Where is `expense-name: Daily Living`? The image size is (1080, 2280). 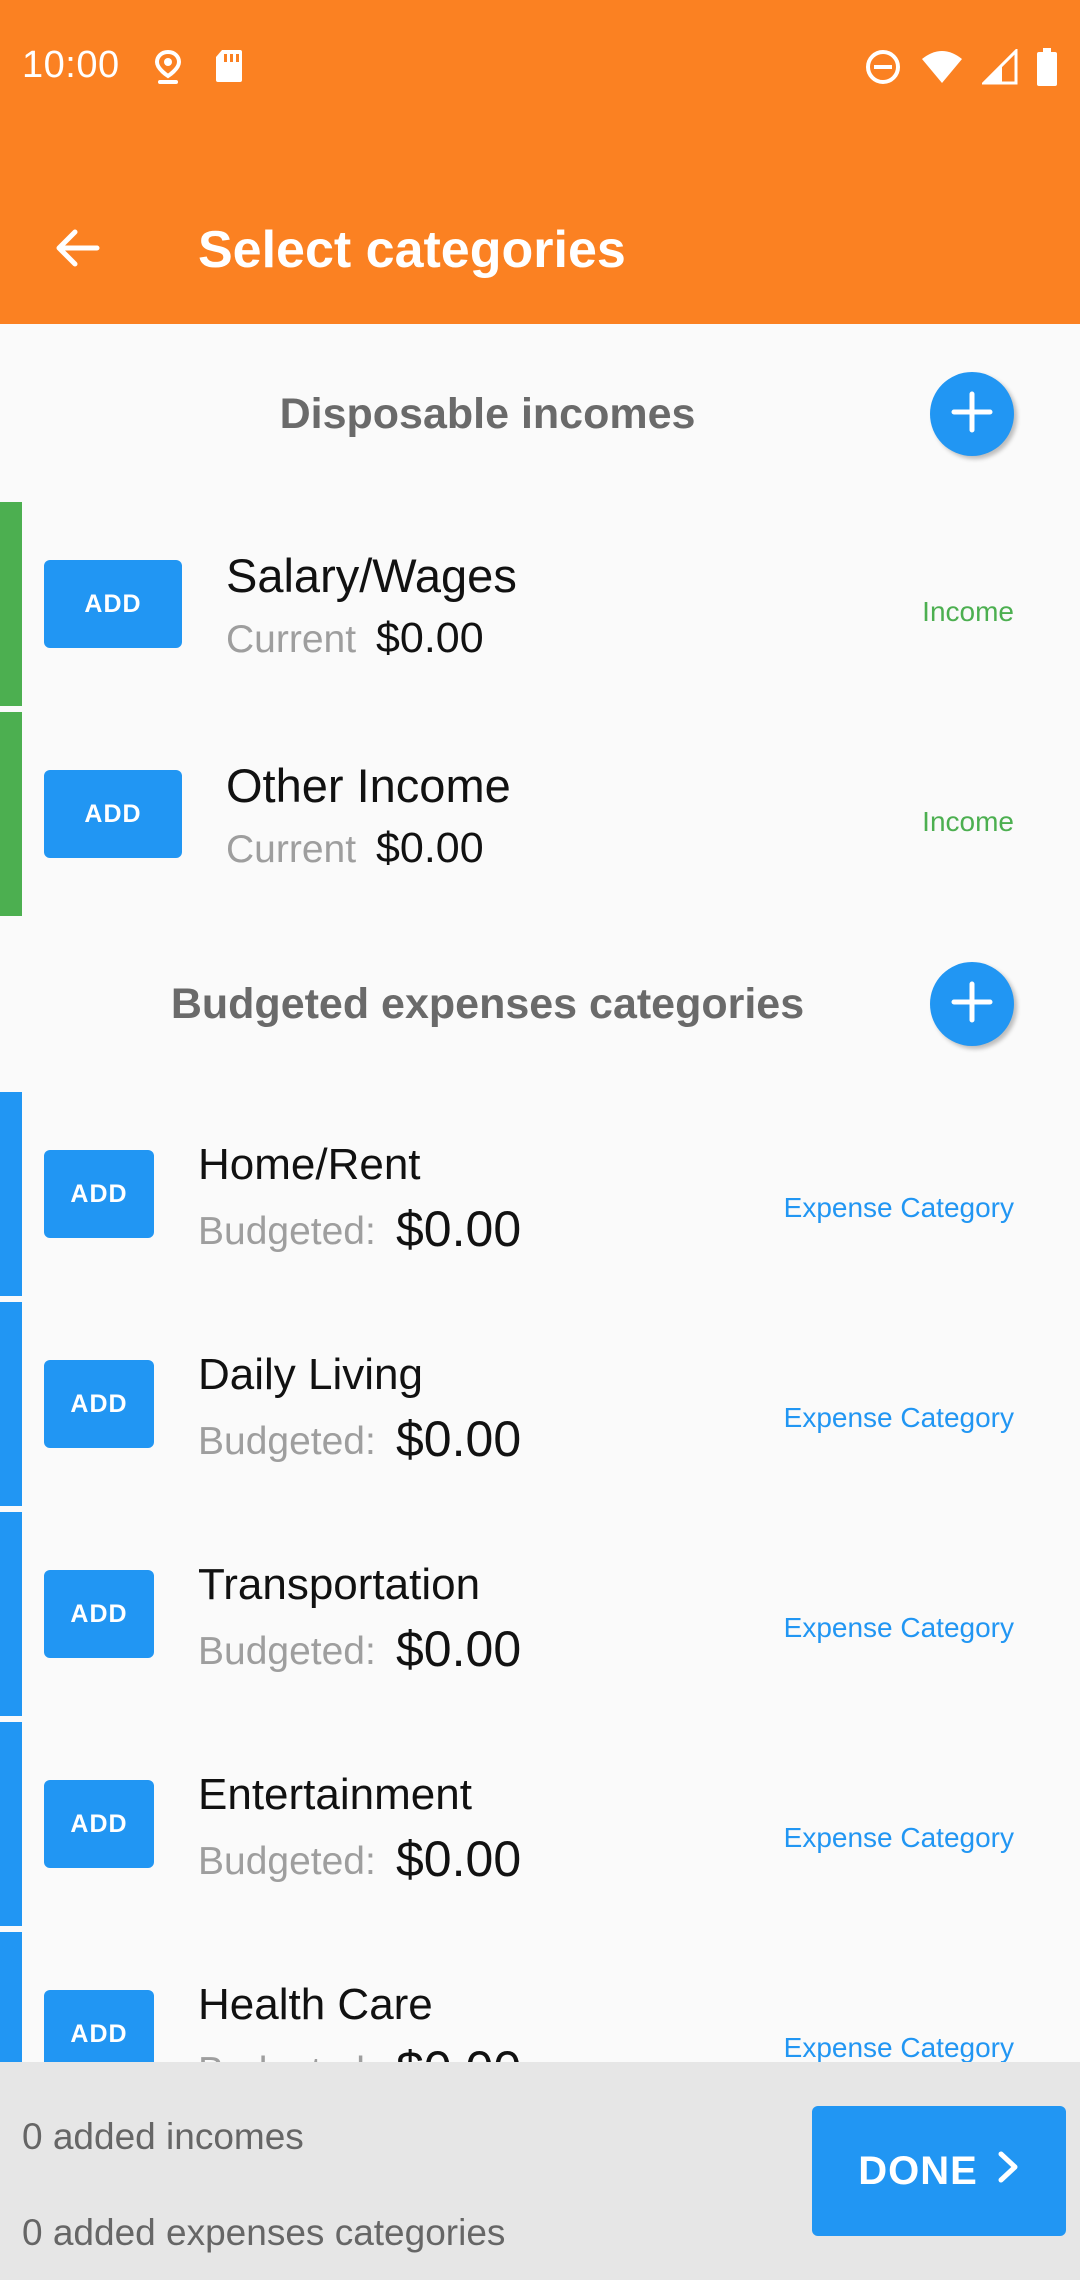 expense-name: Daily Living is located at coordinates (310, 1374).